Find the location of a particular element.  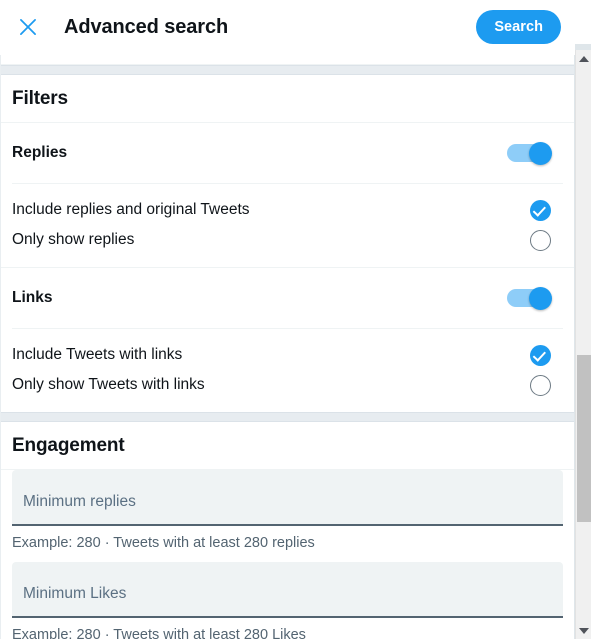

option-label: Only show replies is located at coordinates (73, 239).